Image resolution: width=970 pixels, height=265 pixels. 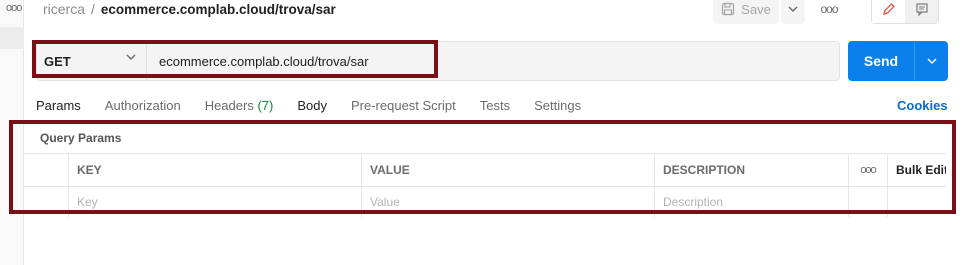 I want to click on tab-body: Body, so click(x=312, y=105).